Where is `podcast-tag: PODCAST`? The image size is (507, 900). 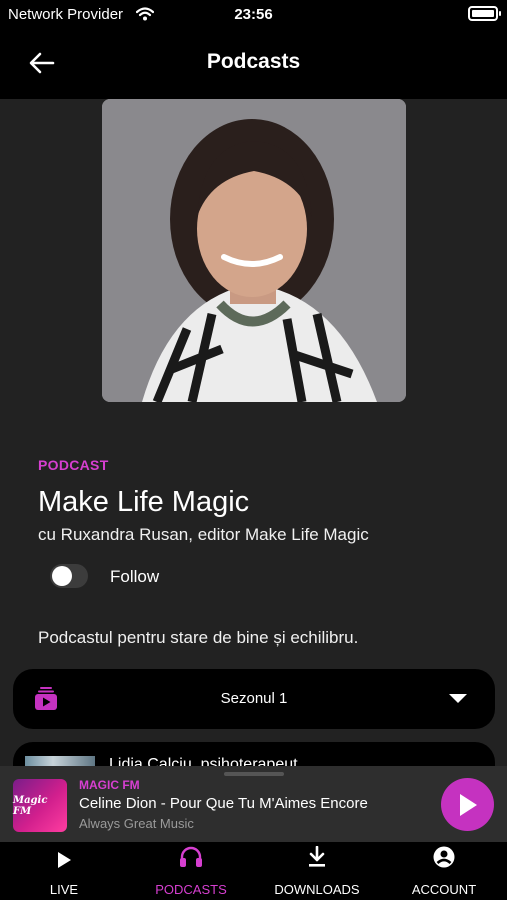
podcast-tag: PODCAST is located at coordinates (73, 465).